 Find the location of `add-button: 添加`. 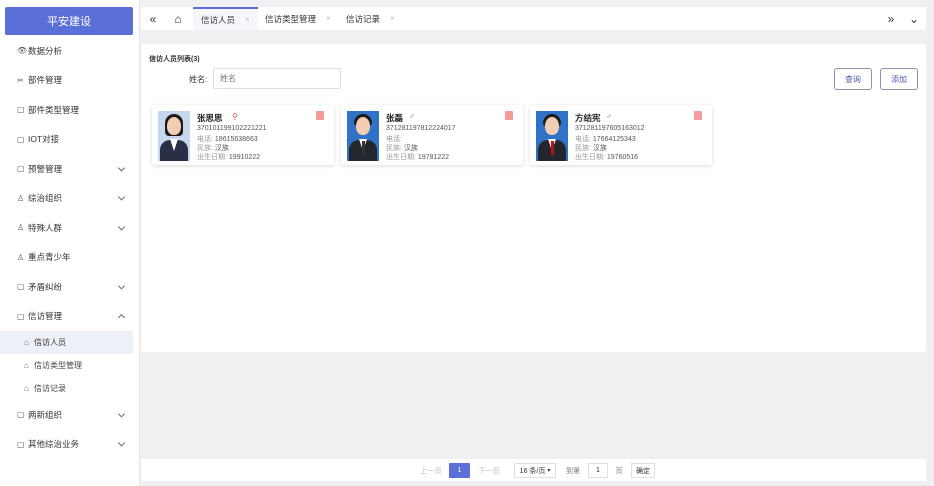

add-button: 添加 is located at coordinates (899, 79).